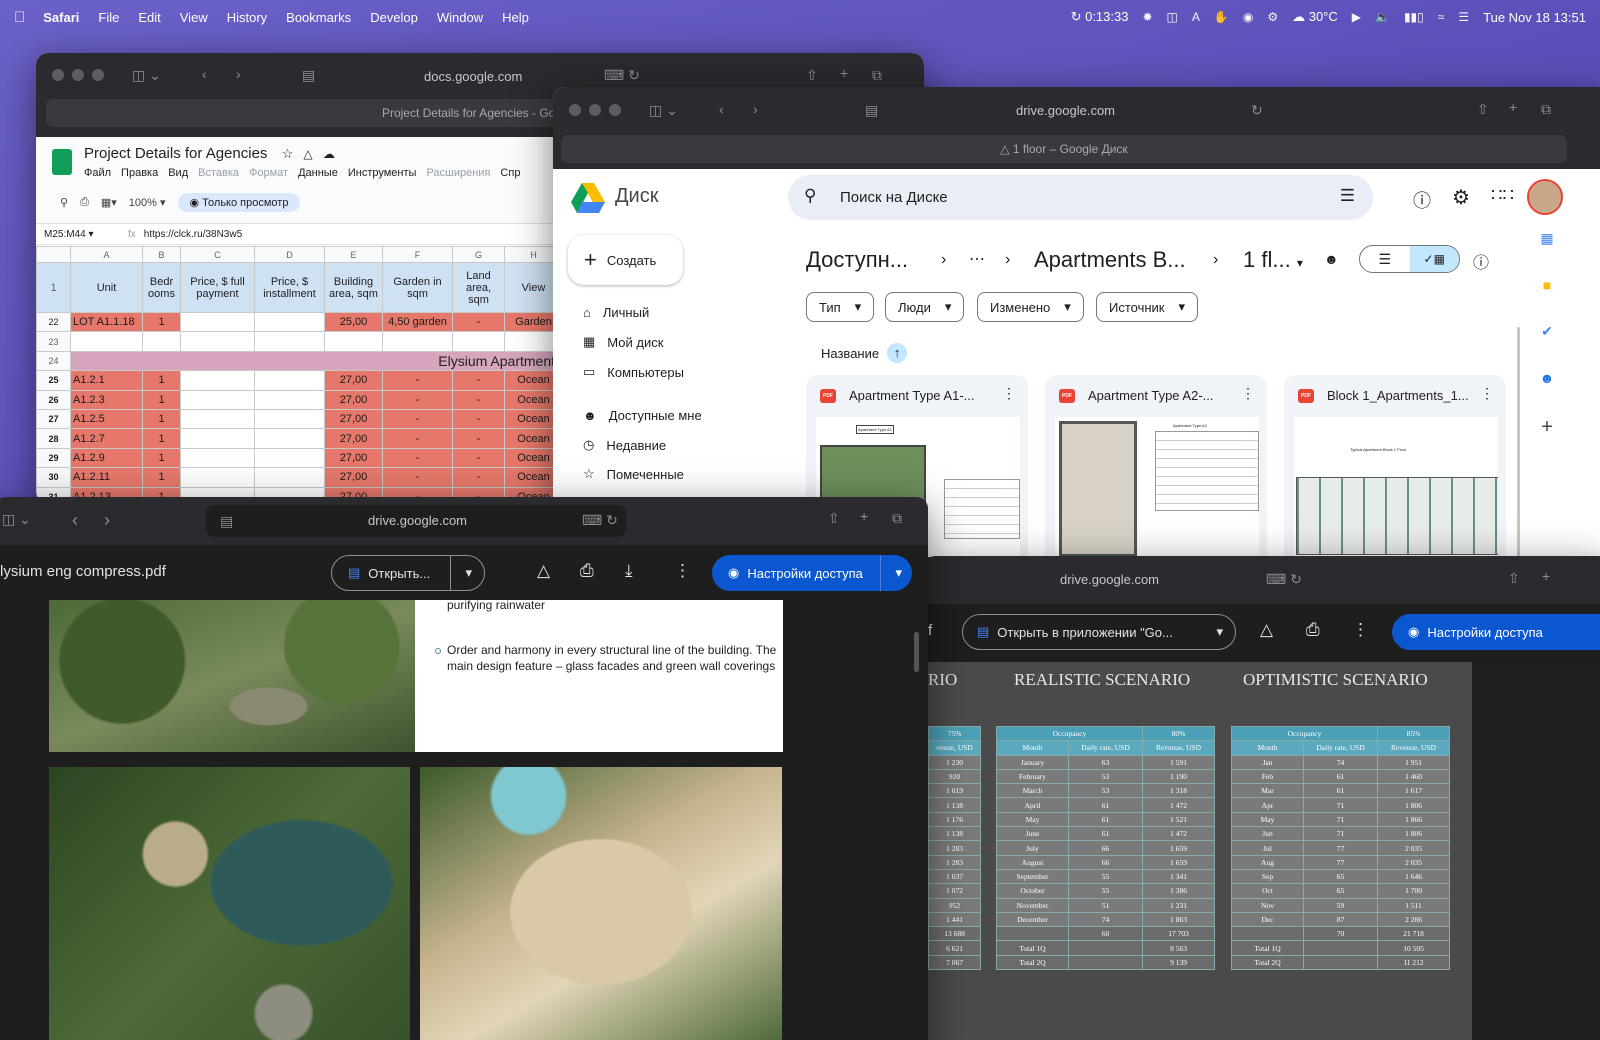  I want to click on col-letter: F, so click(417, 254).